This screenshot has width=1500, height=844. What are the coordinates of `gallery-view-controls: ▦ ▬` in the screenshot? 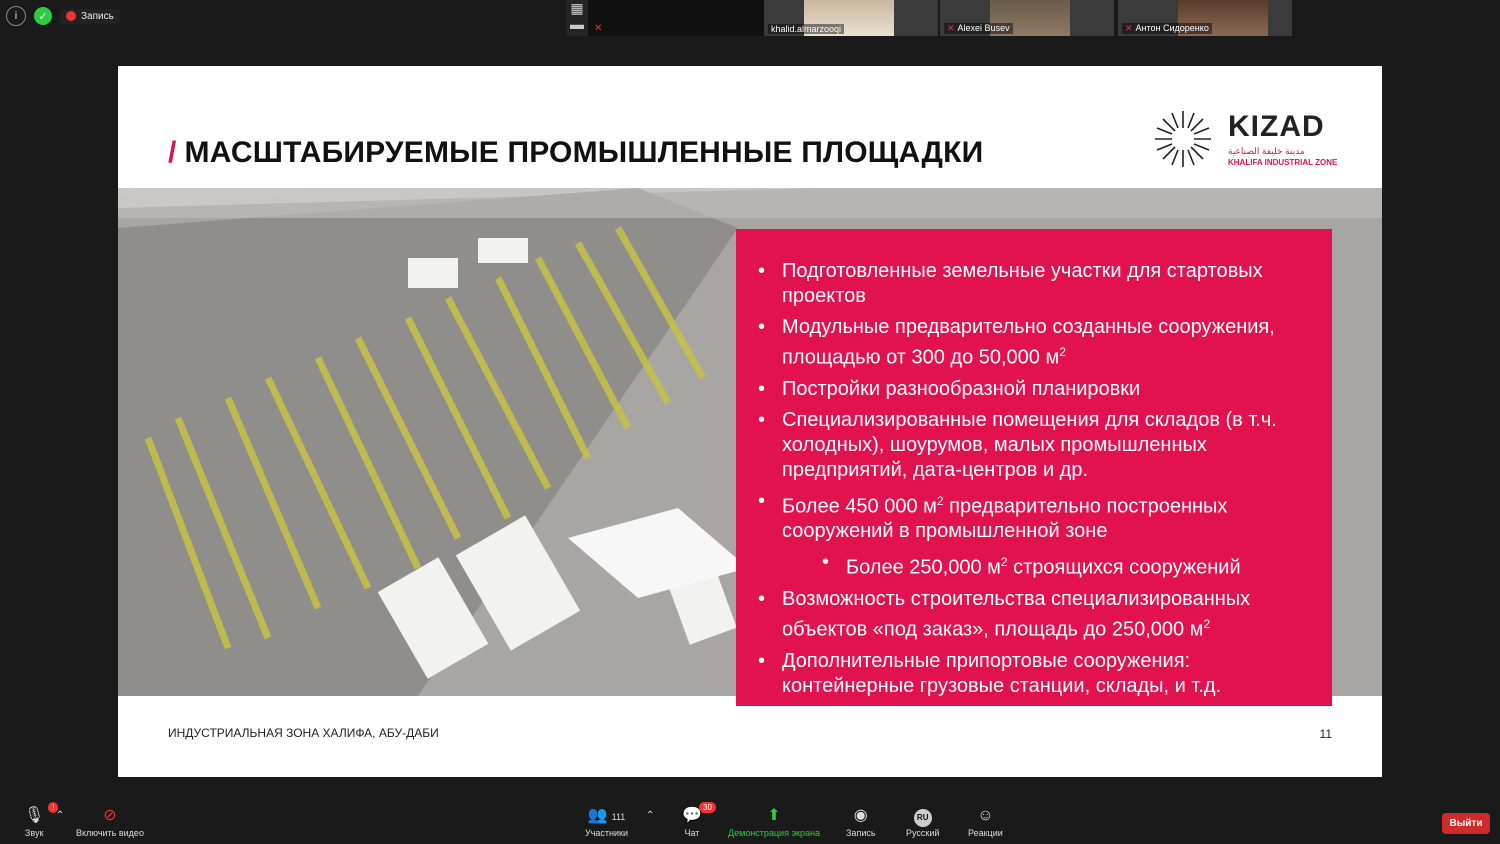 It's located at (577, 18).